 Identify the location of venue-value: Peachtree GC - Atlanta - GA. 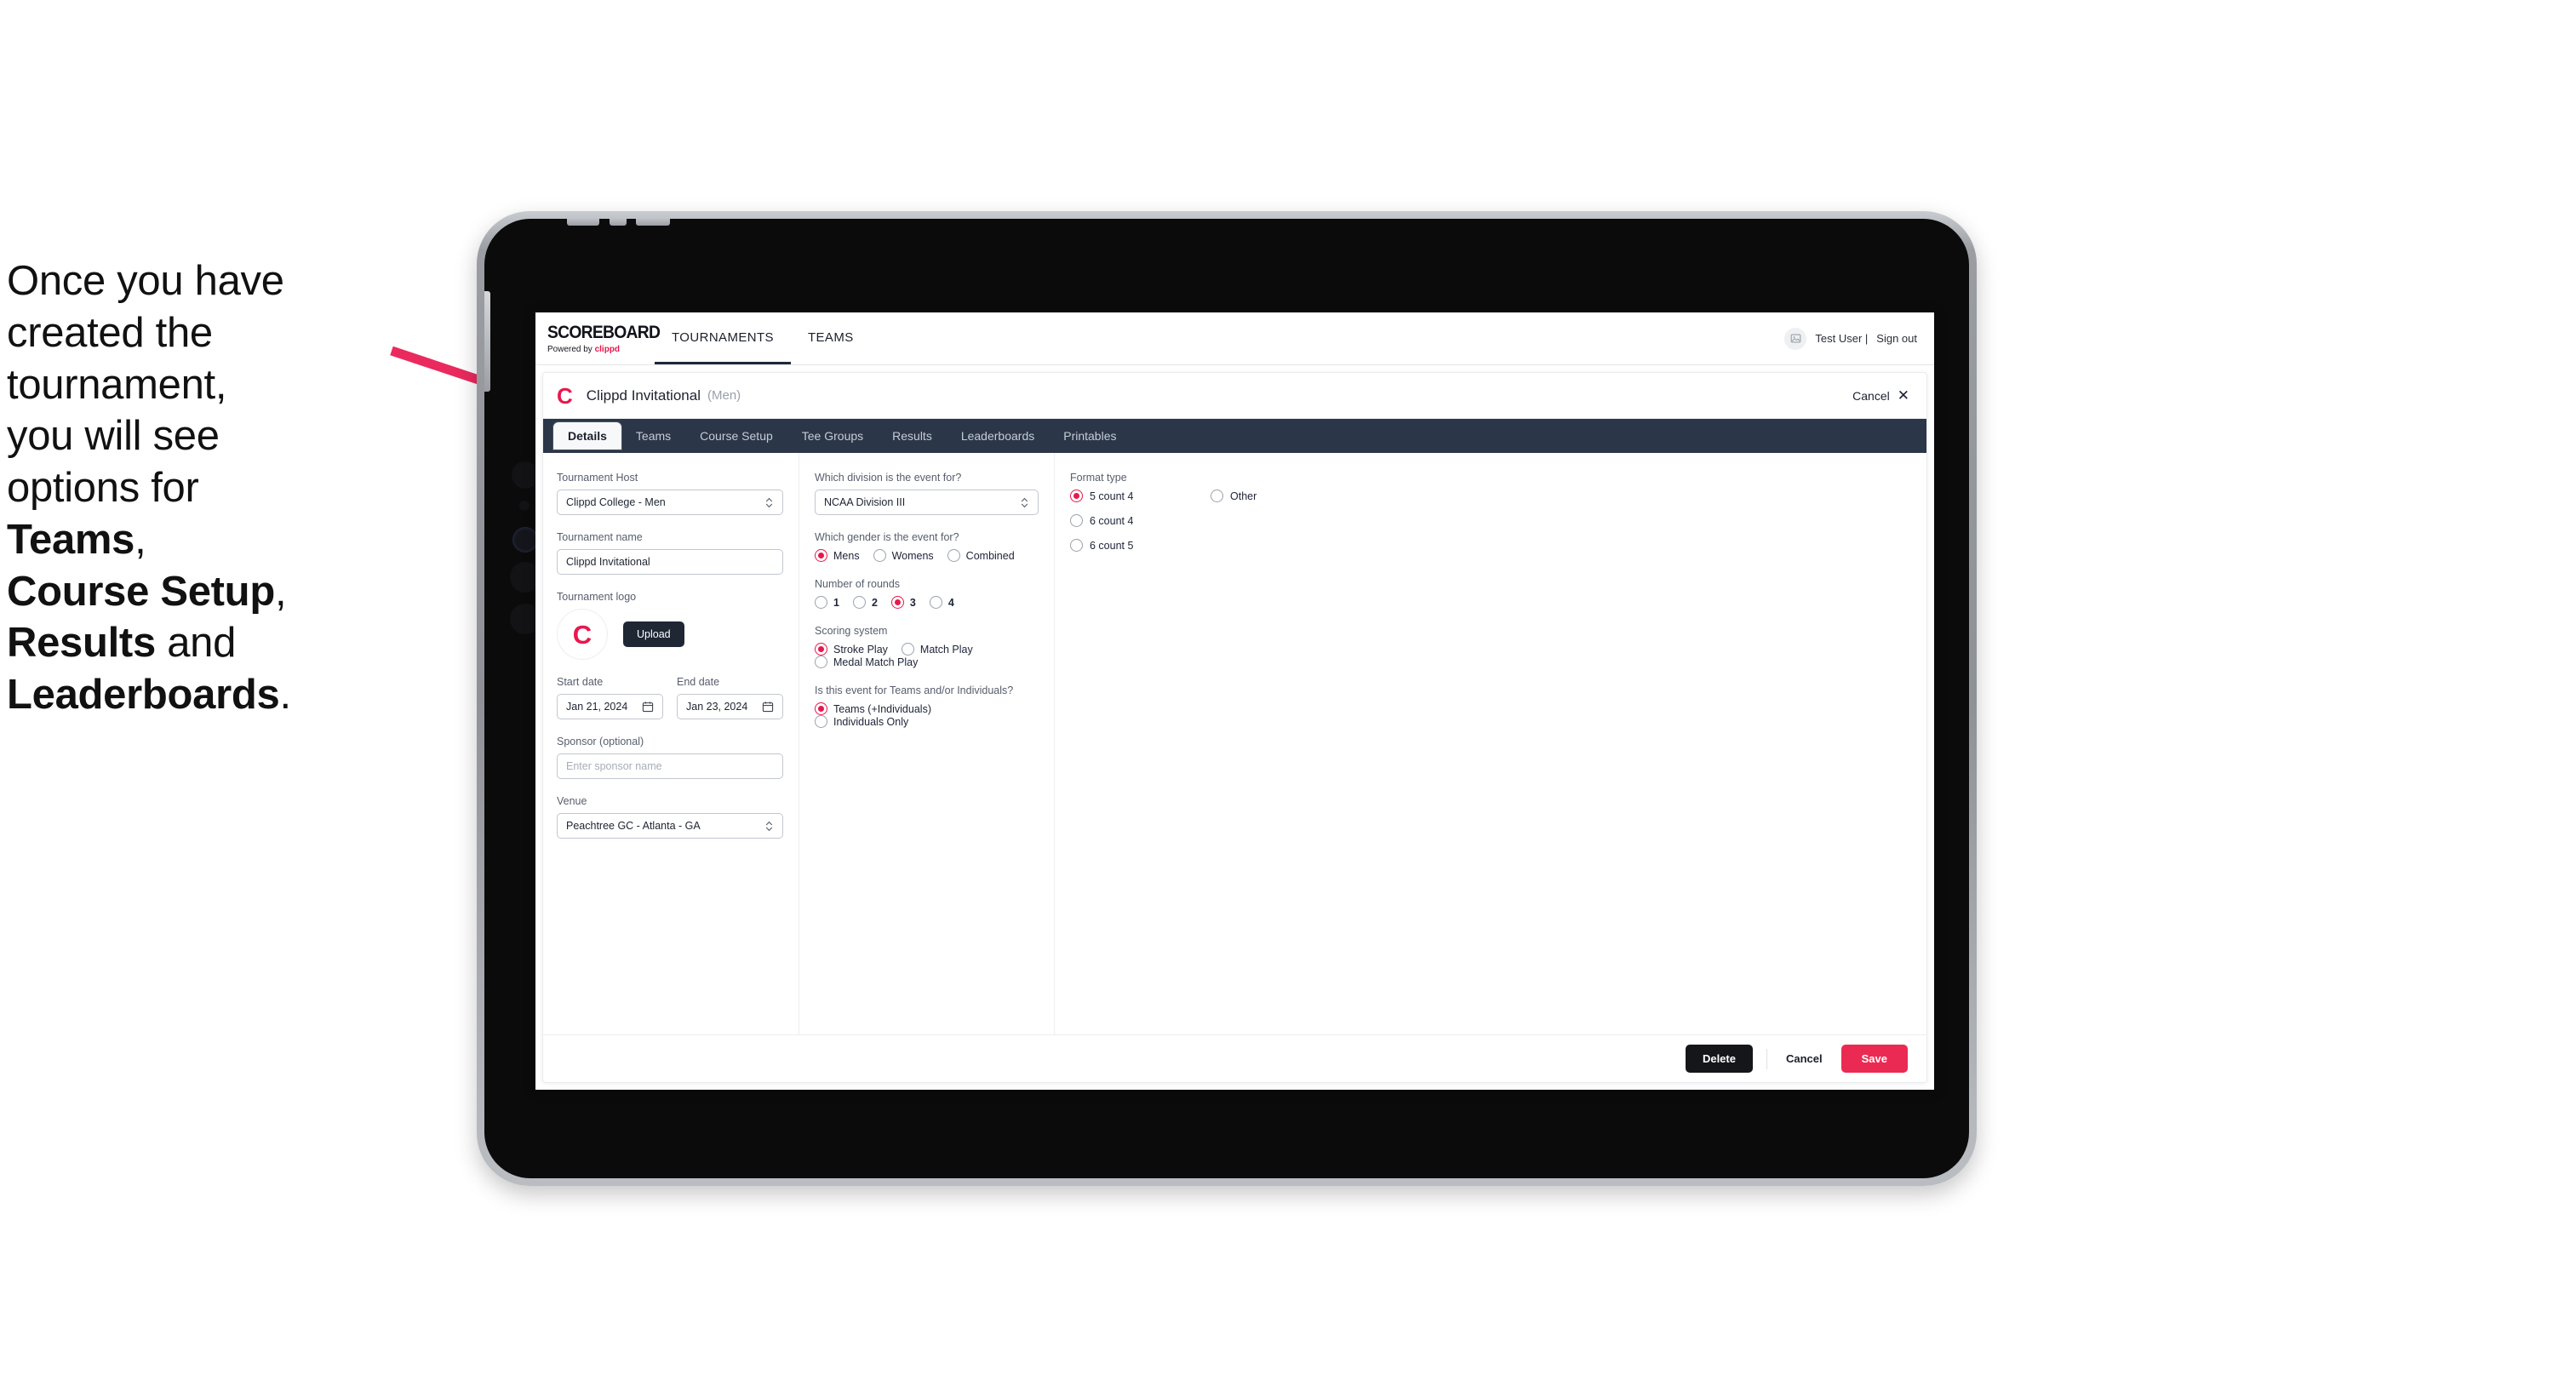
(633, 826).